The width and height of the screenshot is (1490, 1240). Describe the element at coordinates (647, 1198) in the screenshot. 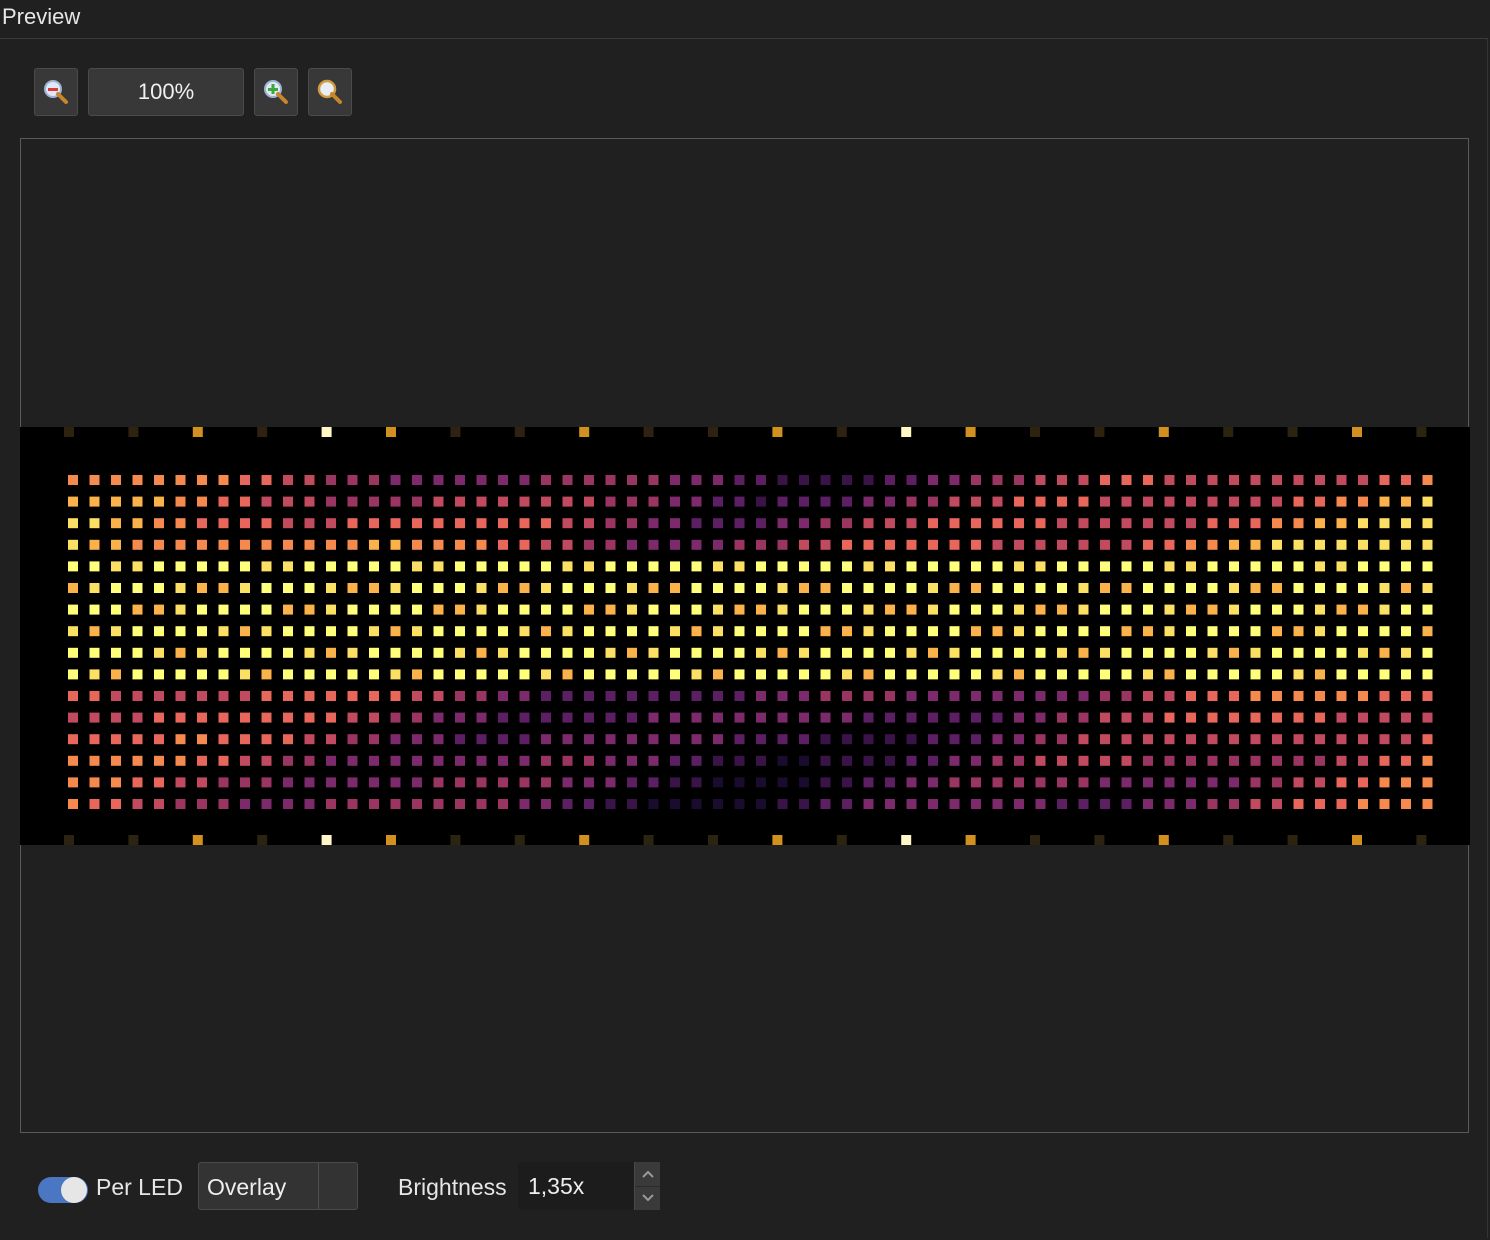

I see `spin-down-button` at that location.